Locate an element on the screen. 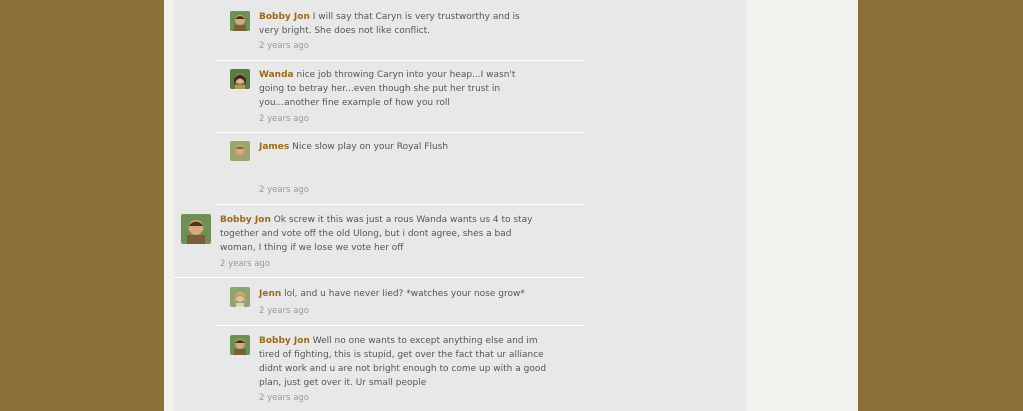 This screenshot has height=411, width=1023. wanda-avatar is located at coordinates (240, 79).